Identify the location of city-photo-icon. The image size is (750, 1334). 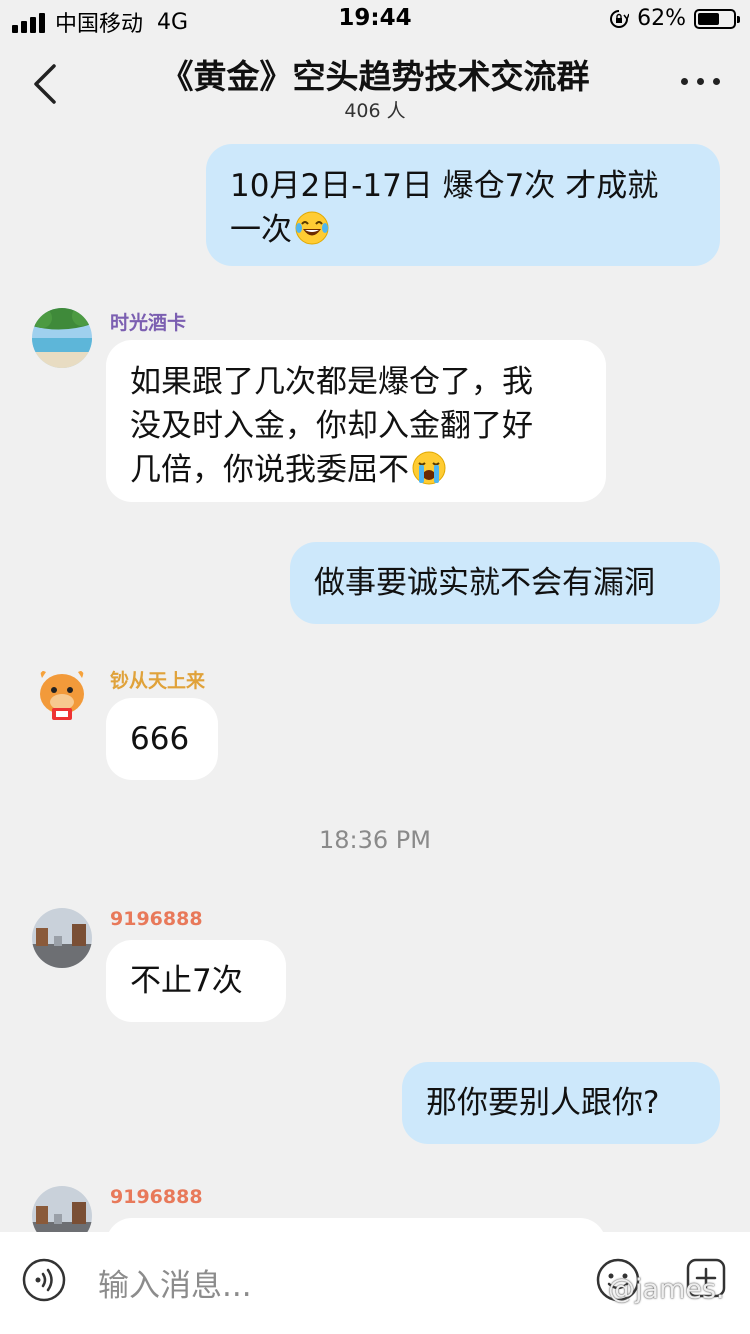
(62, 938).